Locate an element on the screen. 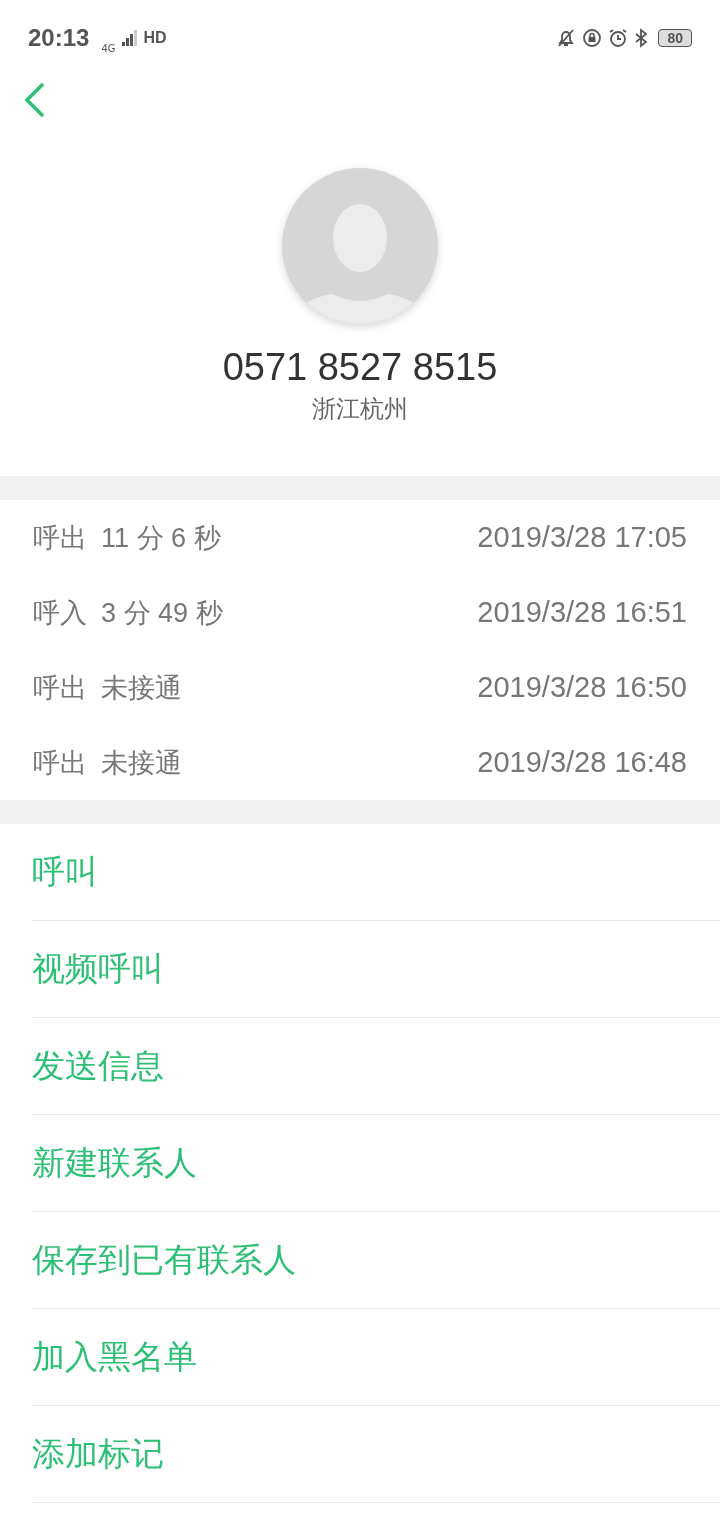  signal-icon is located at coordinates (129, 37).